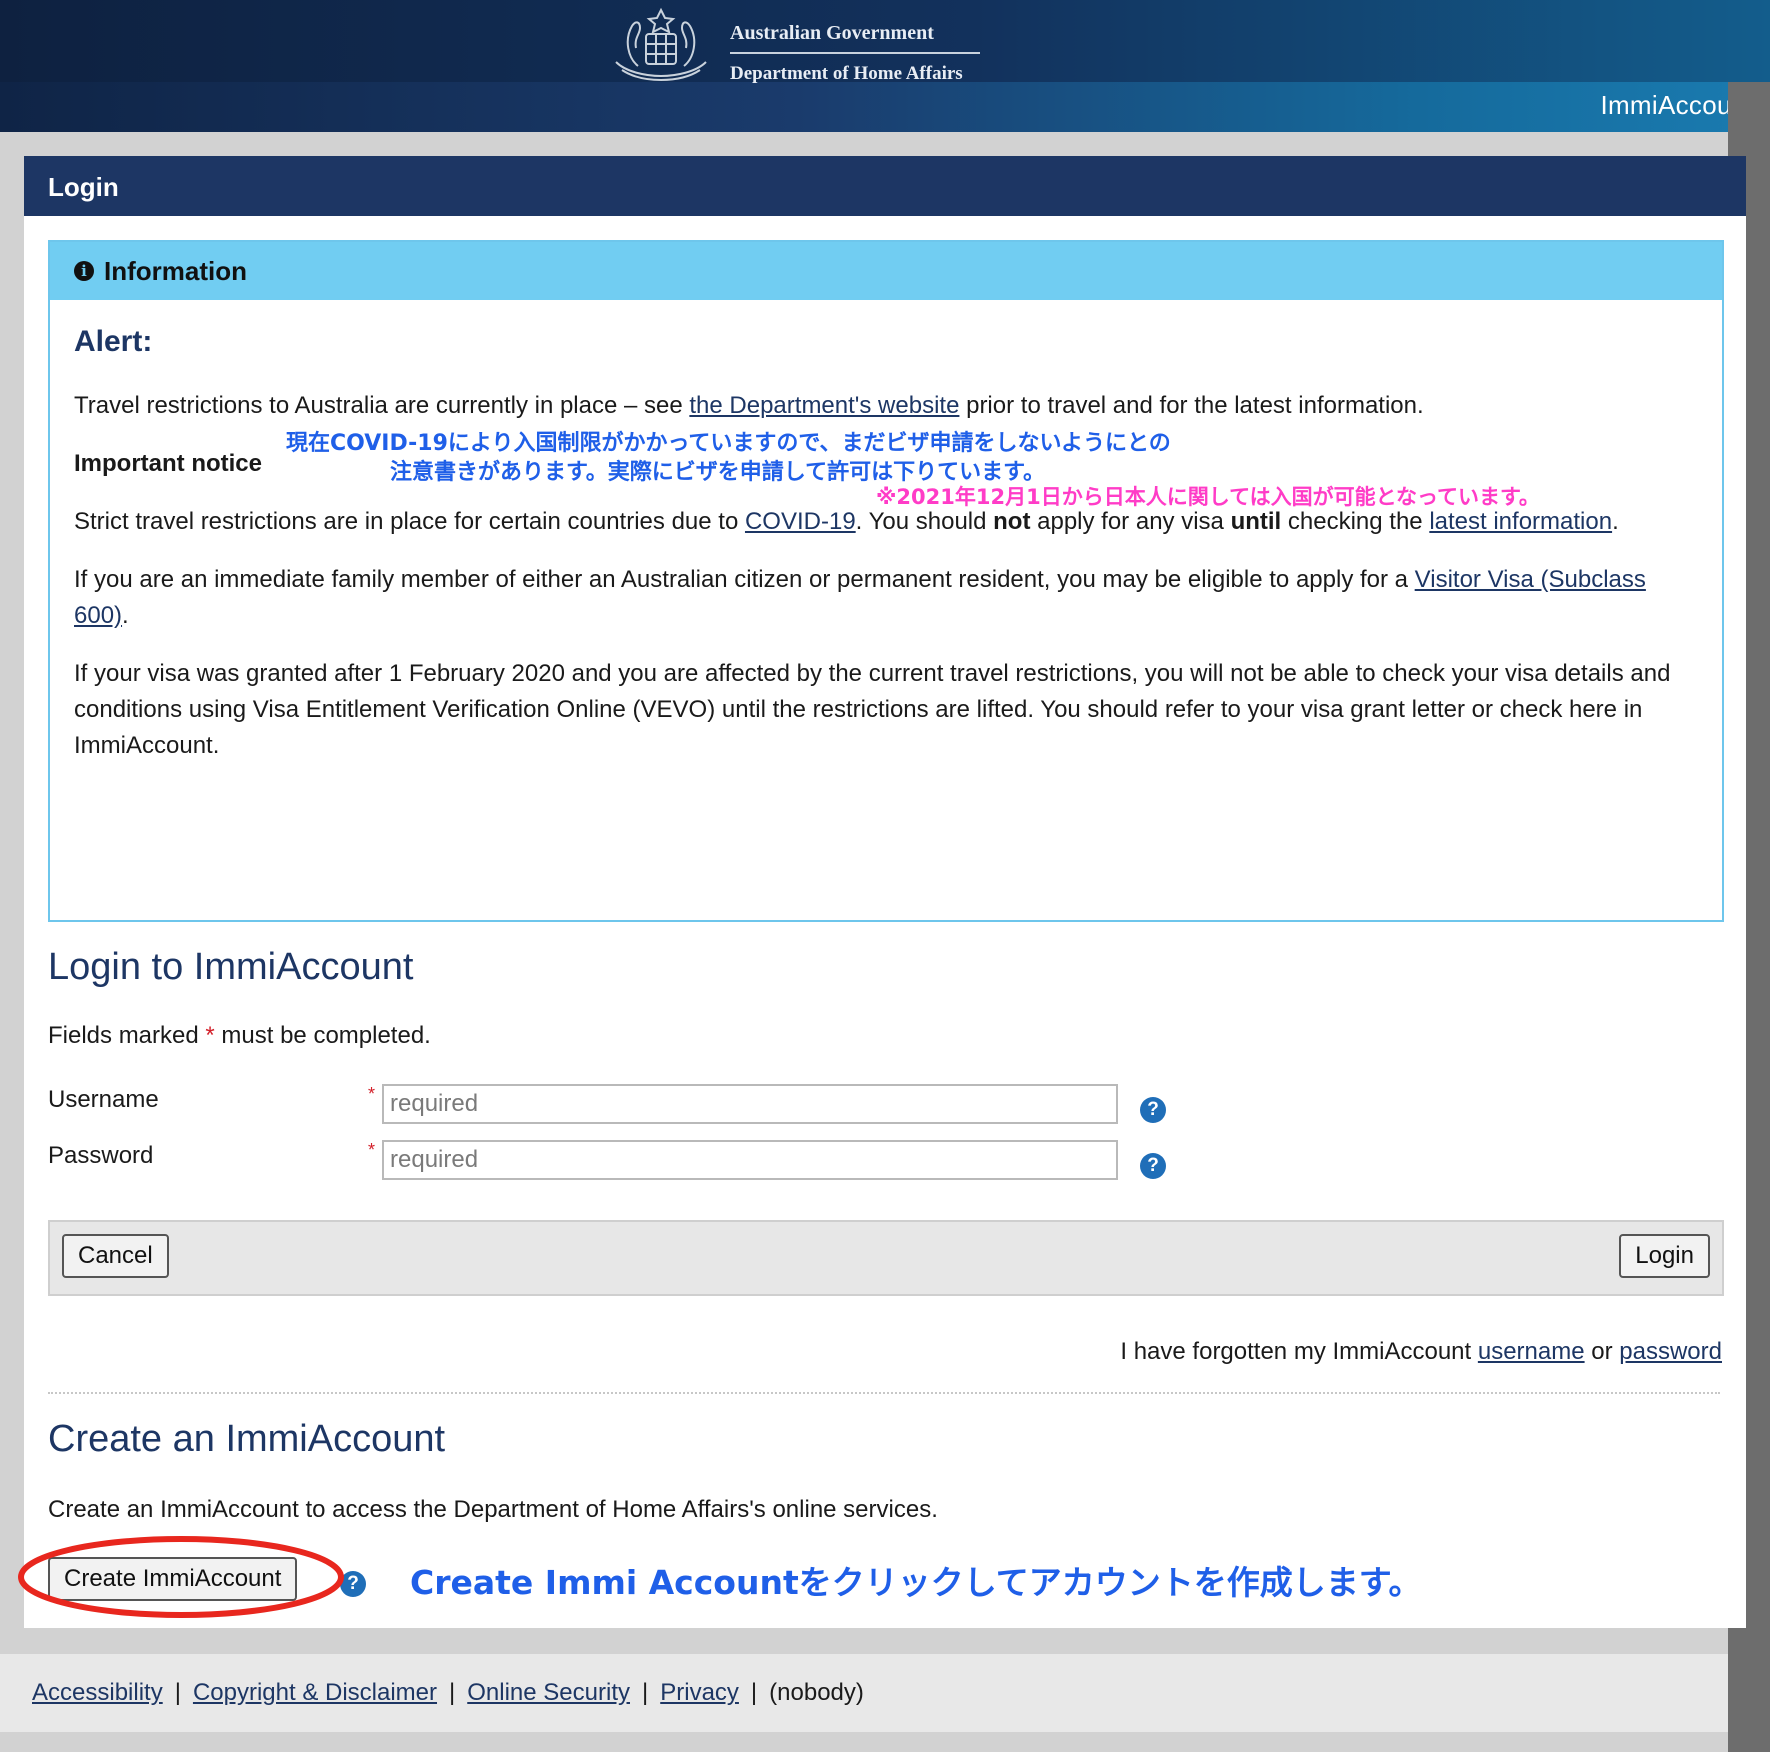 The height and width of the screenshot is (1752, 1770). Describe the element at coordinates (750, 1160) in the screenshot. I see `password-input` at that location.